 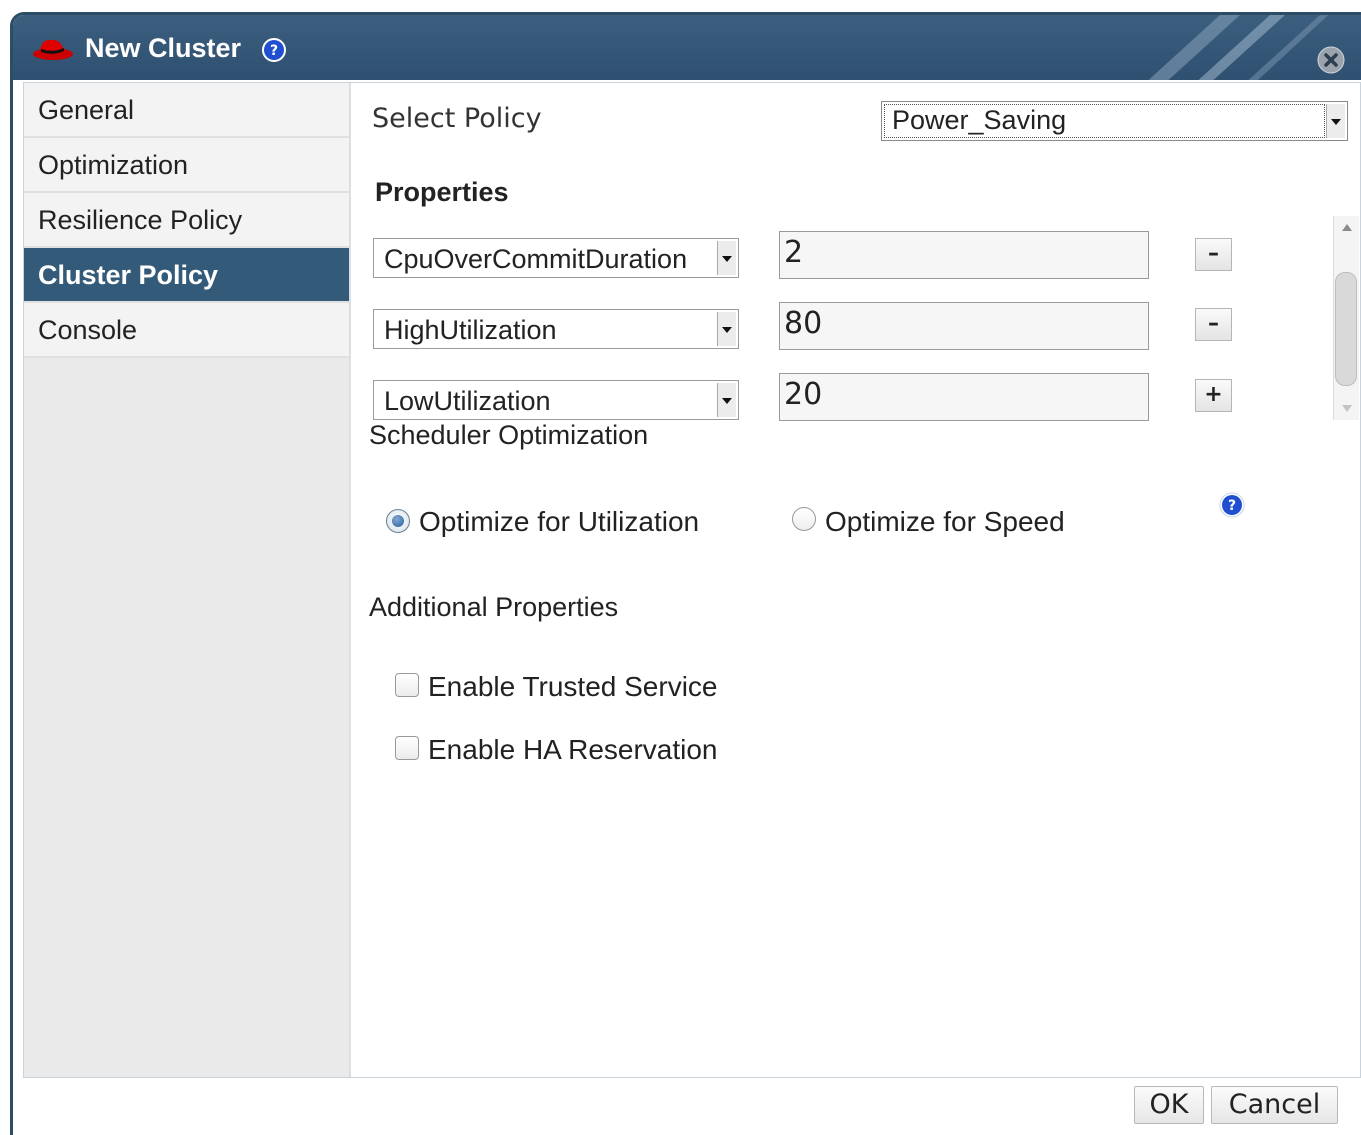 What do you see at coordinates (536, 259) in the screenshot?
I see `property-key-value: CpuOverCommitDuration` at bounding box center [536, 259].